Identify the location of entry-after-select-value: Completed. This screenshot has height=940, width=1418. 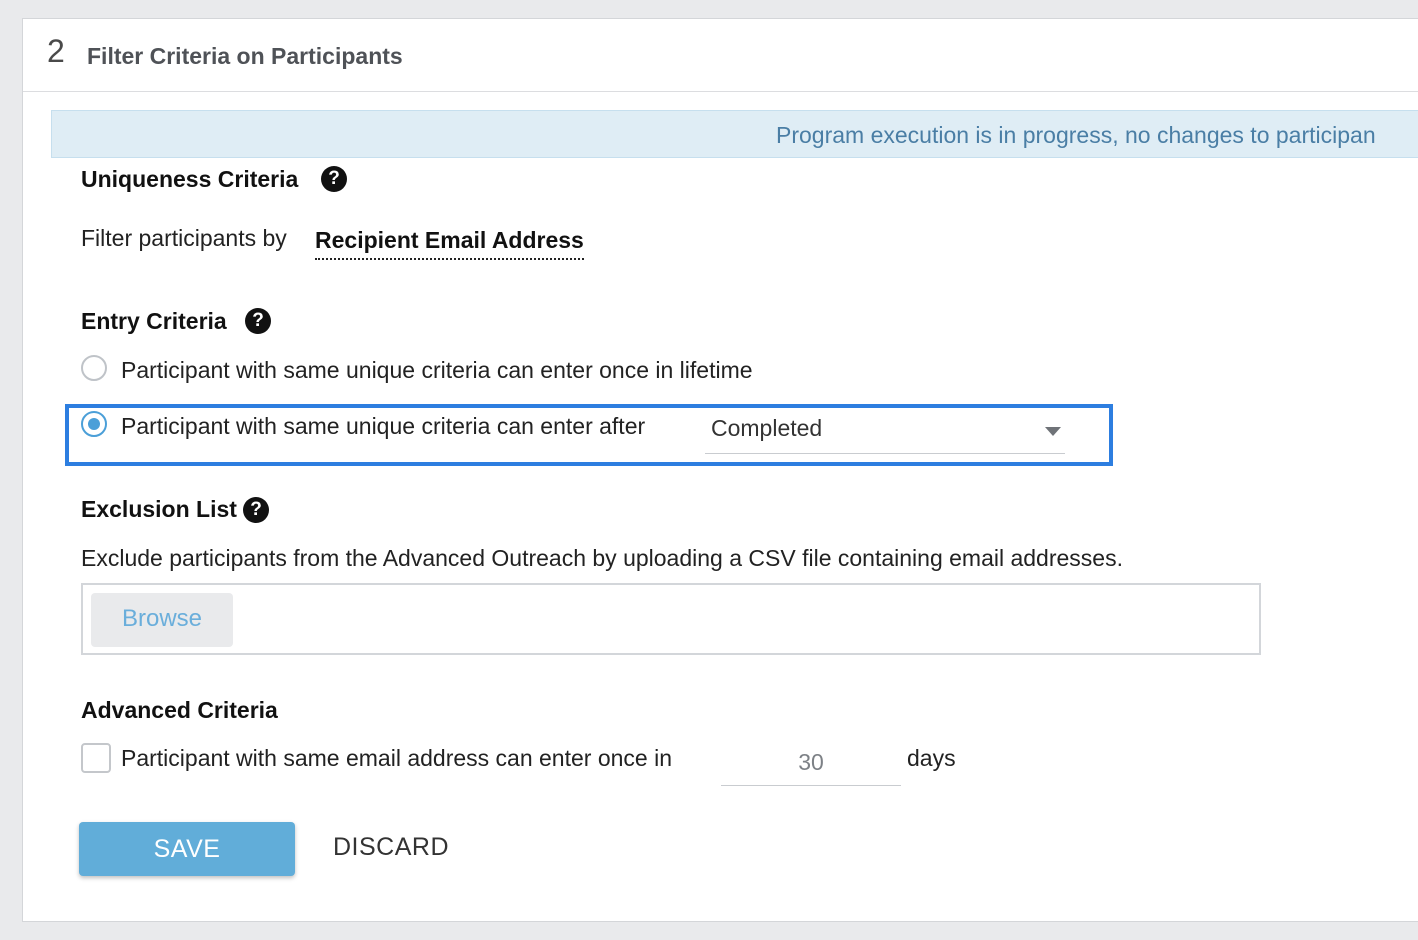
(767, 428).